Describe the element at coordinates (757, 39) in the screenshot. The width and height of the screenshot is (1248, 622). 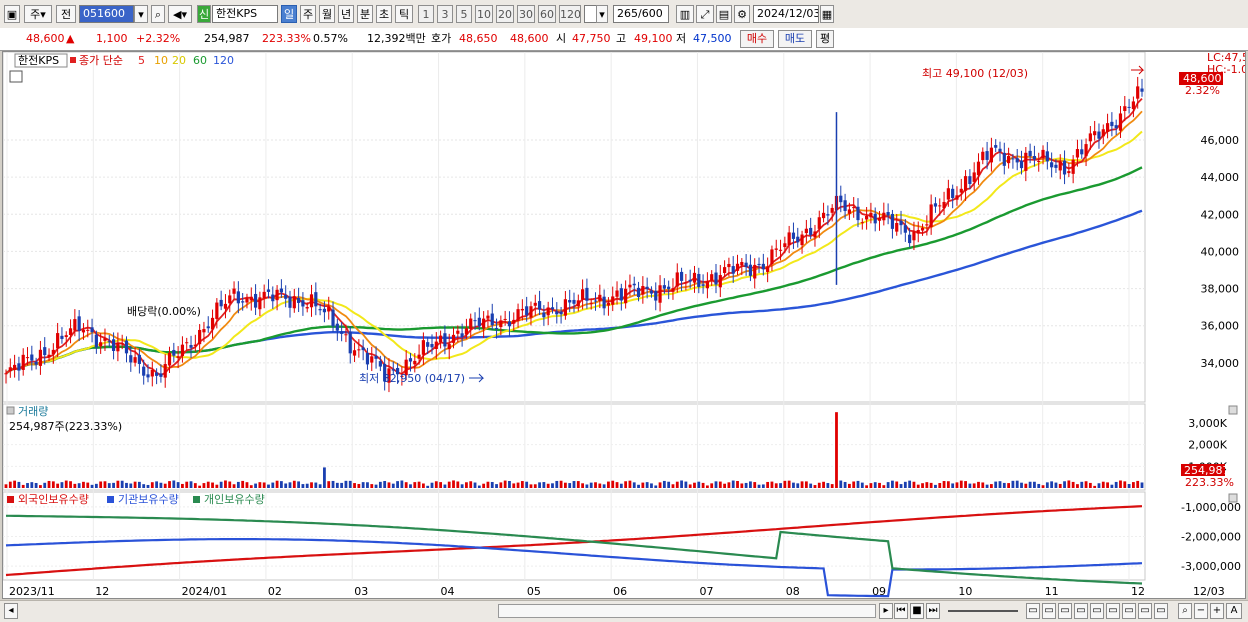
I see `buy-button: 매수` at that location.